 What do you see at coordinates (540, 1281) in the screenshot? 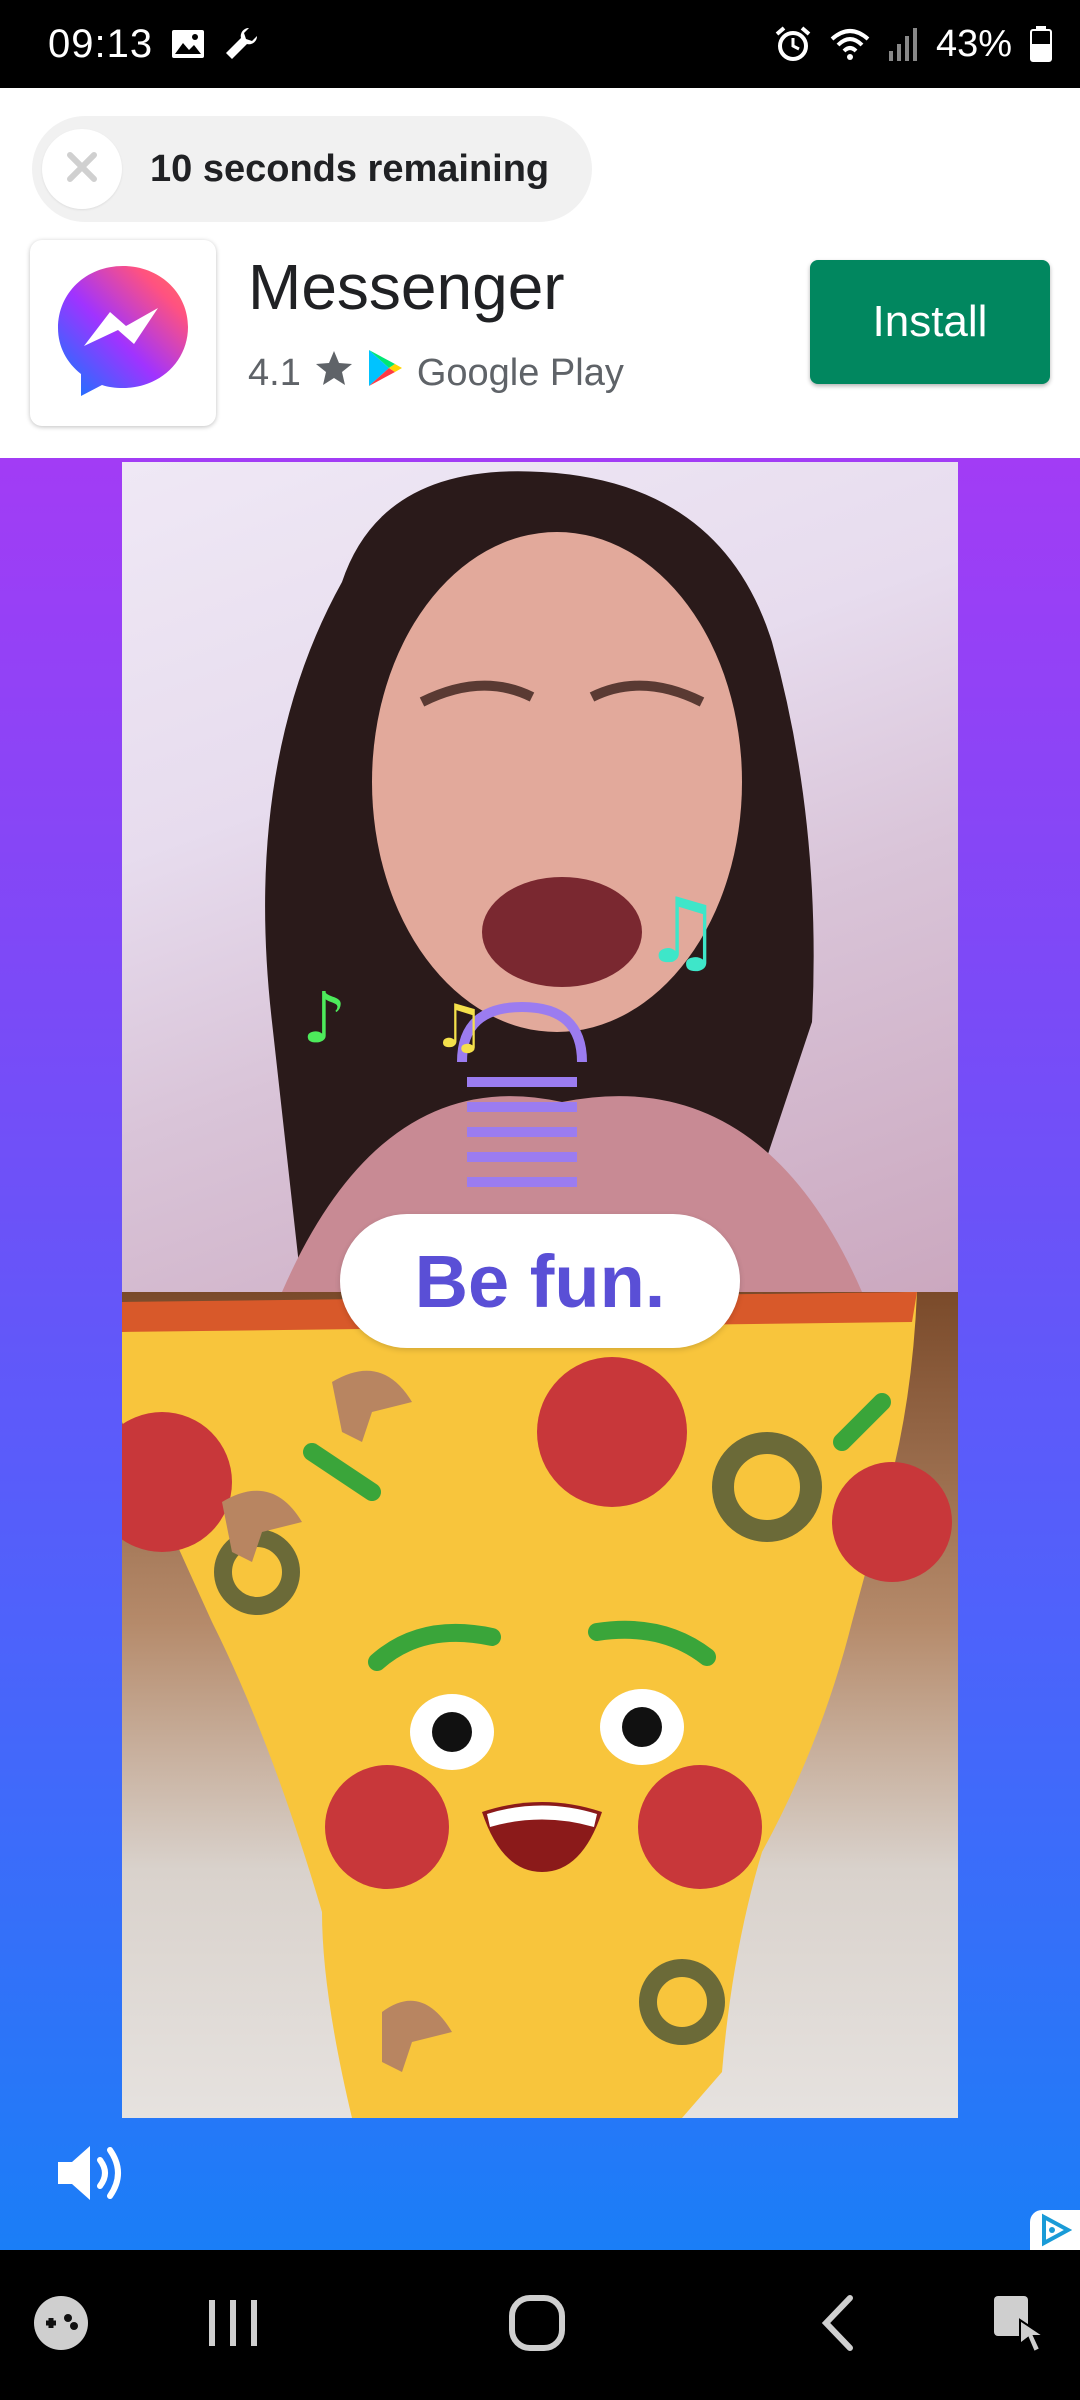
I see `caption-pill: Be fun.` at bounding box center [540, 1281].